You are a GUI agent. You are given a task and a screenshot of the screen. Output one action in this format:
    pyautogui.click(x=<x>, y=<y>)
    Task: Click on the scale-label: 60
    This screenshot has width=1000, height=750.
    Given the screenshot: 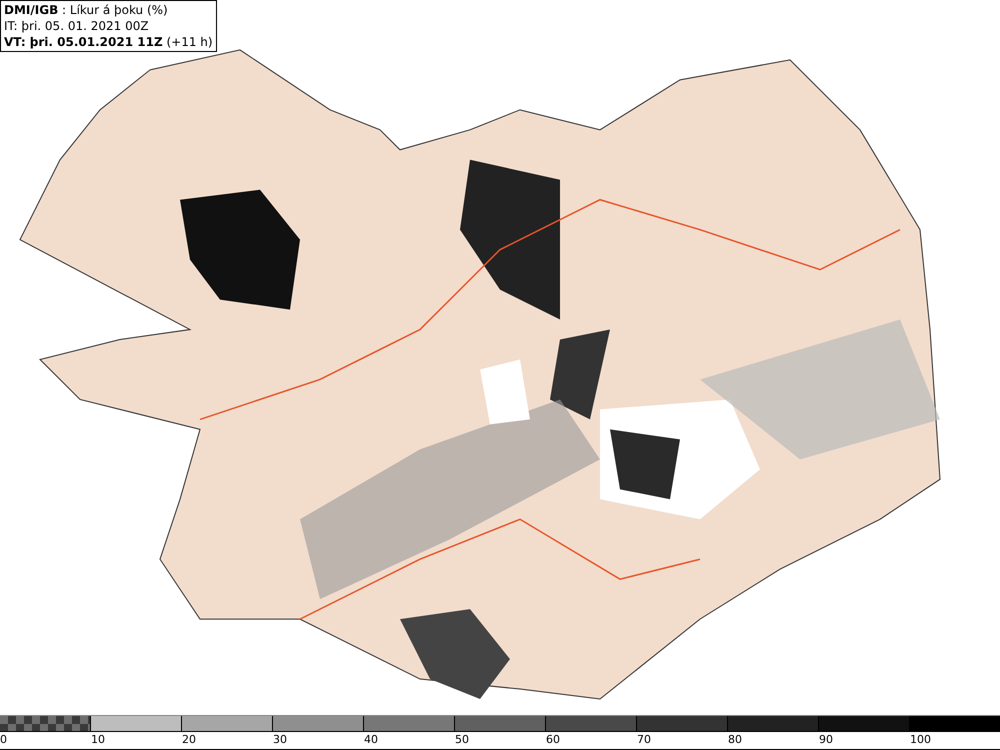 What is the action you would take?
    pyautogui.click(x=553, y=740)
    